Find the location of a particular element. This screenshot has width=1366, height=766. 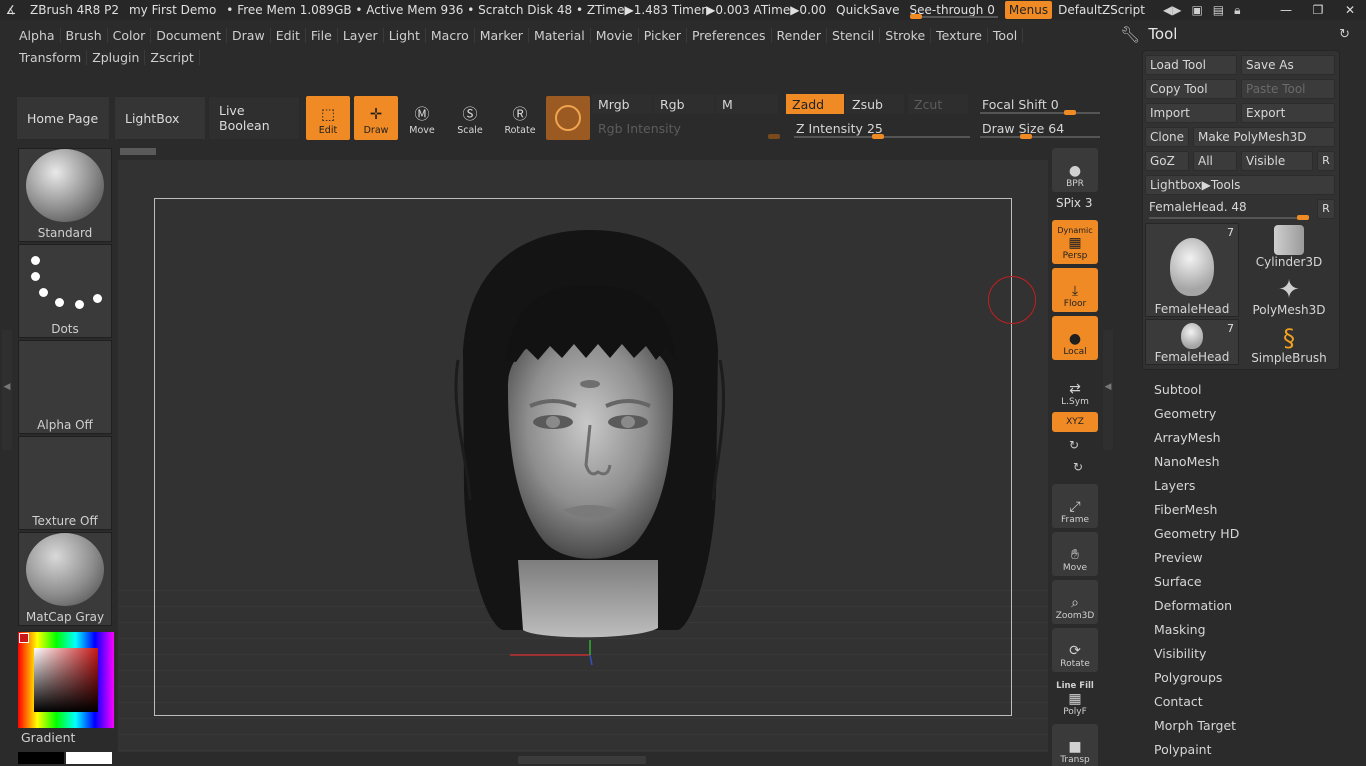

menu-render: Render is located at coordinates (800, 35).